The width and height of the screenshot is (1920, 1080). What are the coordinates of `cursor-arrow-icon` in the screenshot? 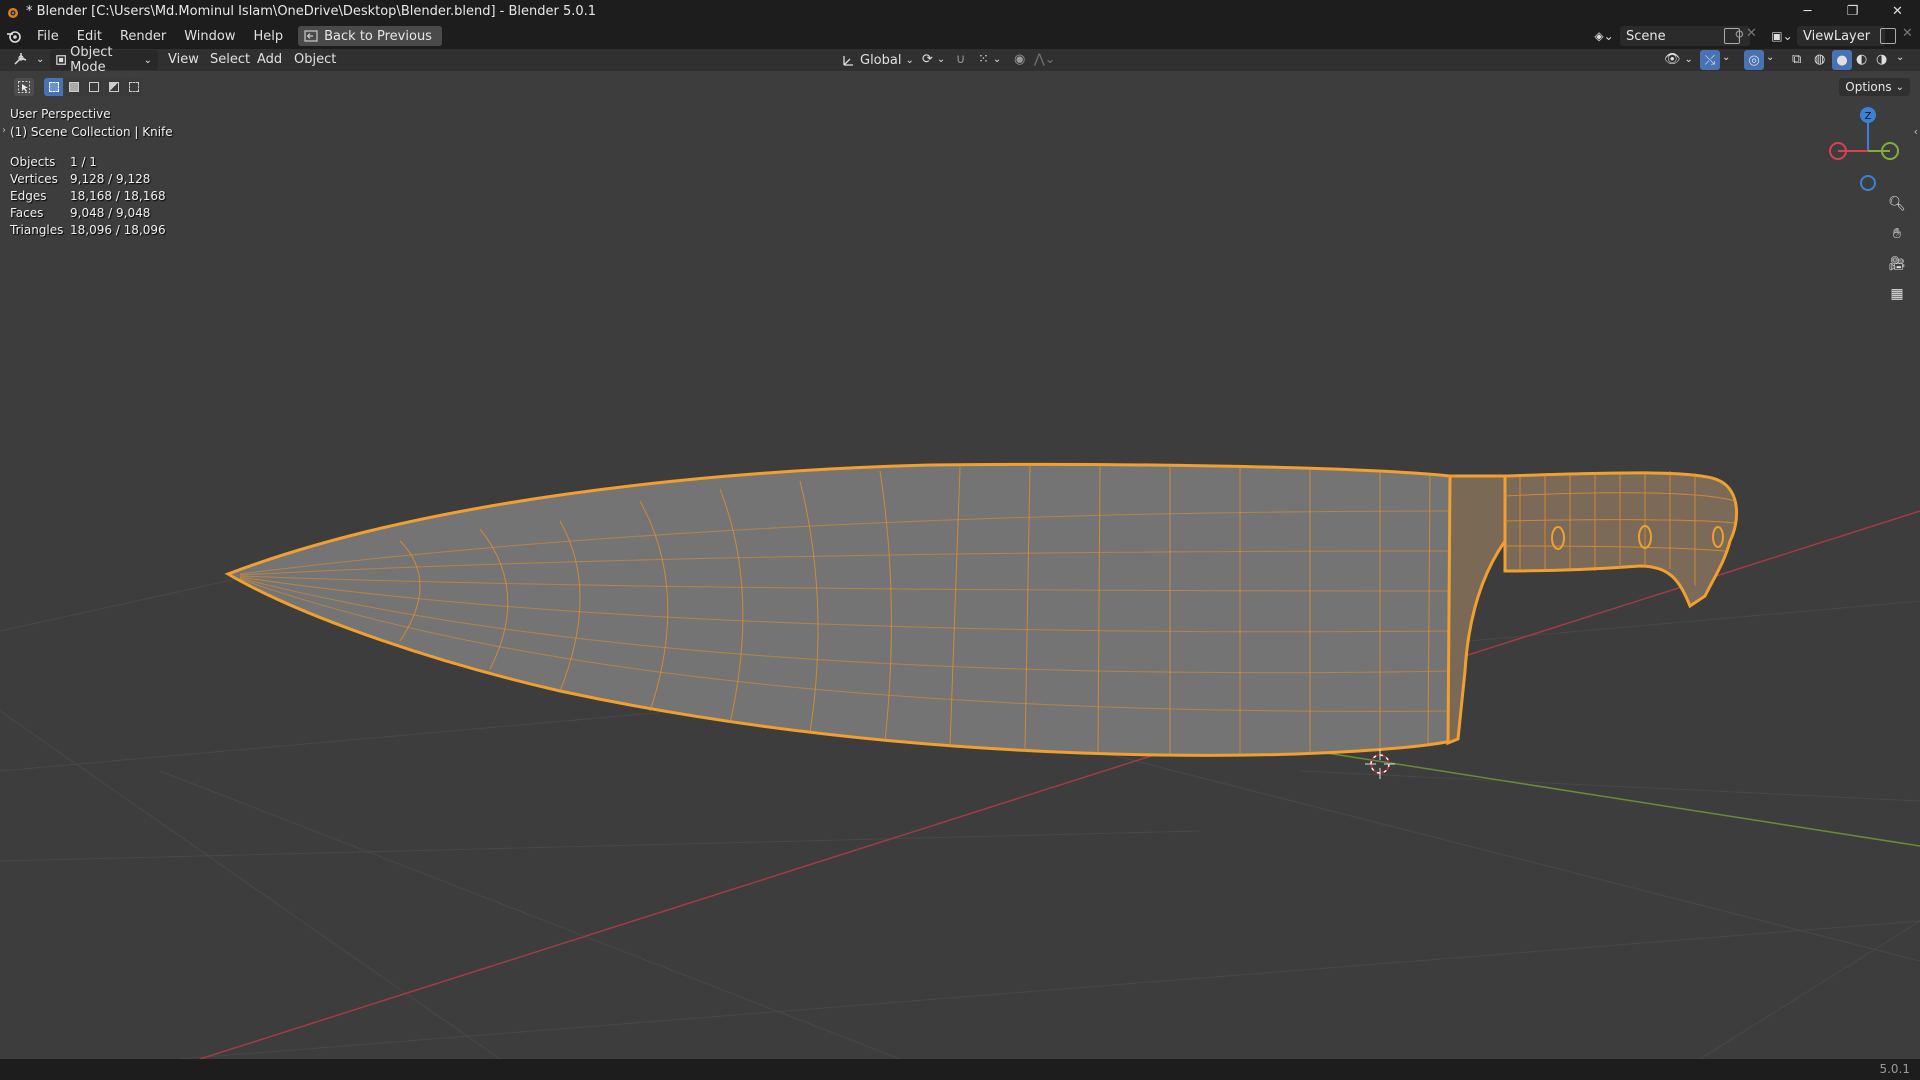 It's located at (24, 87).